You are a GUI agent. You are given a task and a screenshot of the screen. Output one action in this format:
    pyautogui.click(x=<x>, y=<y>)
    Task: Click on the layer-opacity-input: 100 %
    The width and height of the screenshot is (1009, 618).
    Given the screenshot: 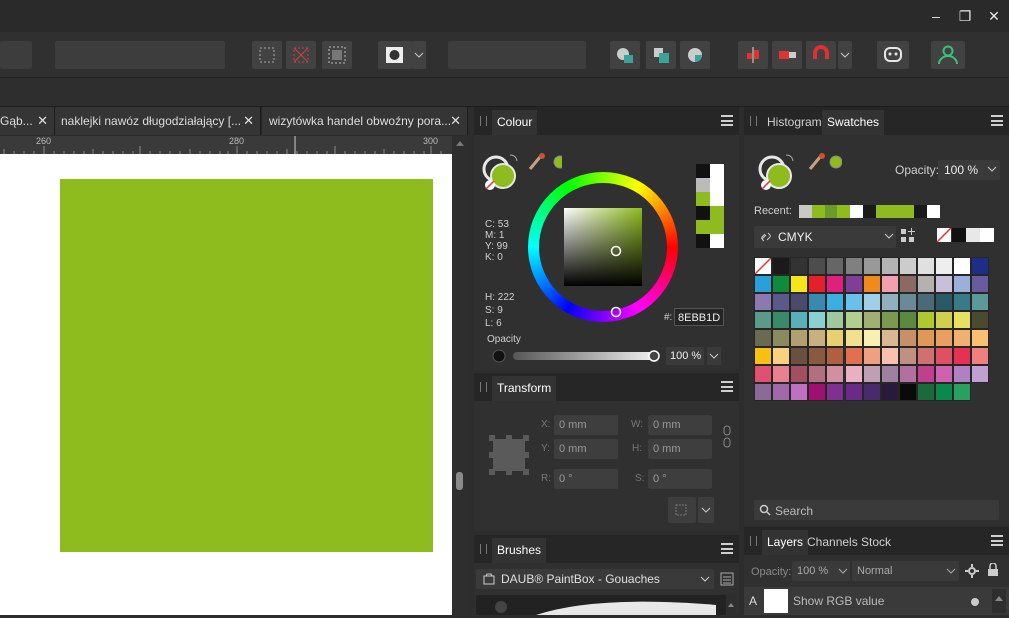 What is the action you would take?
    pyautogui.click(x=821, y=571)
    